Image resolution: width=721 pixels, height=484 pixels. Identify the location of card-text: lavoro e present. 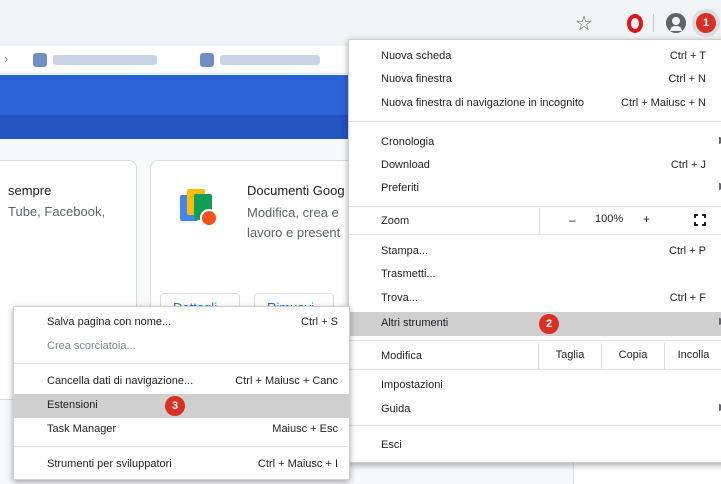
(294, 232).